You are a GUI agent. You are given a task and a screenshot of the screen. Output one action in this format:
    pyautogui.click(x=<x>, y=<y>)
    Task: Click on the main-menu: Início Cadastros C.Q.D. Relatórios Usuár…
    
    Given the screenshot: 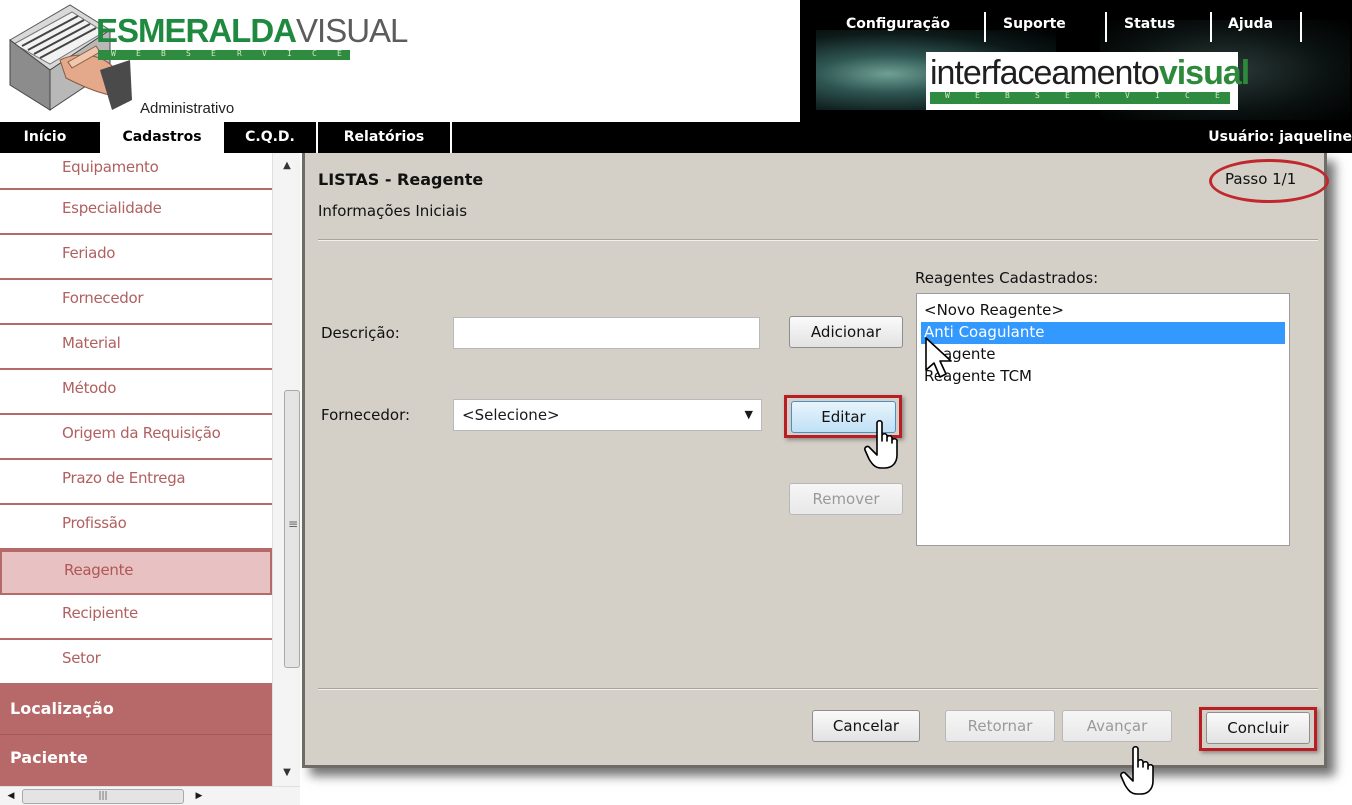 What is the action you would take?
    pyautogui.click(x=676, y=137)
    